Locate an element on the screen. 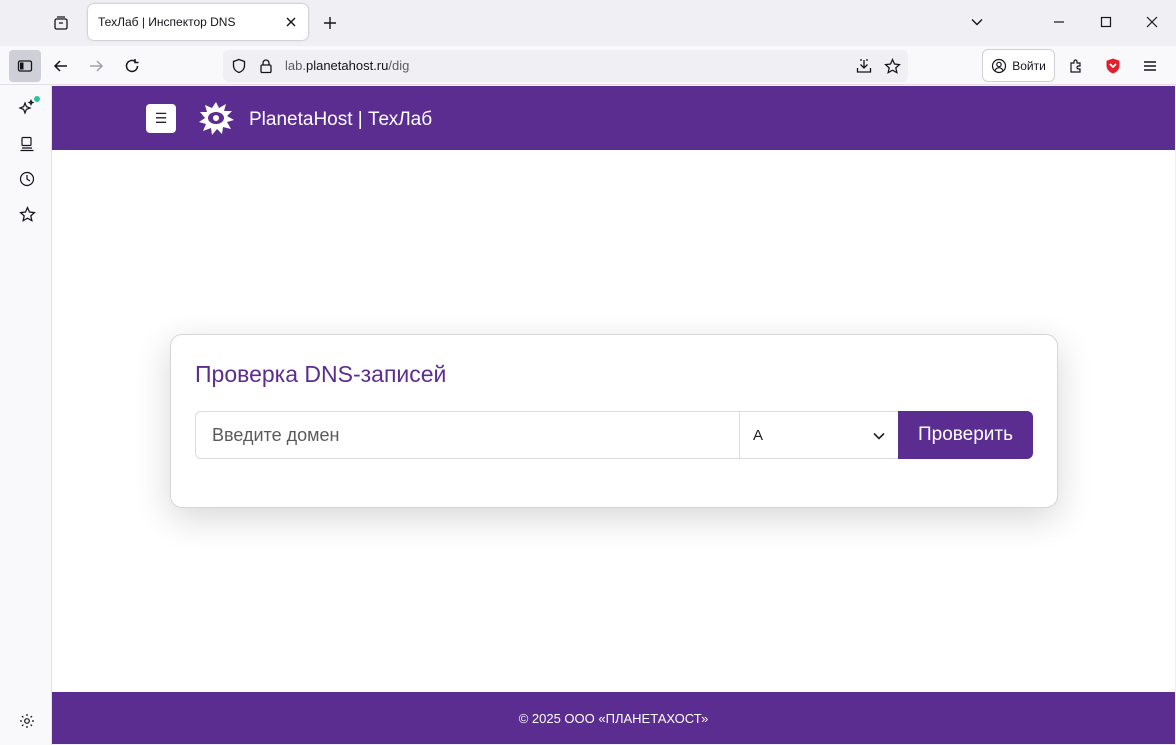 The height and width of the screenshot is (745, 1176). back-button is located at coordinates (61, 66).